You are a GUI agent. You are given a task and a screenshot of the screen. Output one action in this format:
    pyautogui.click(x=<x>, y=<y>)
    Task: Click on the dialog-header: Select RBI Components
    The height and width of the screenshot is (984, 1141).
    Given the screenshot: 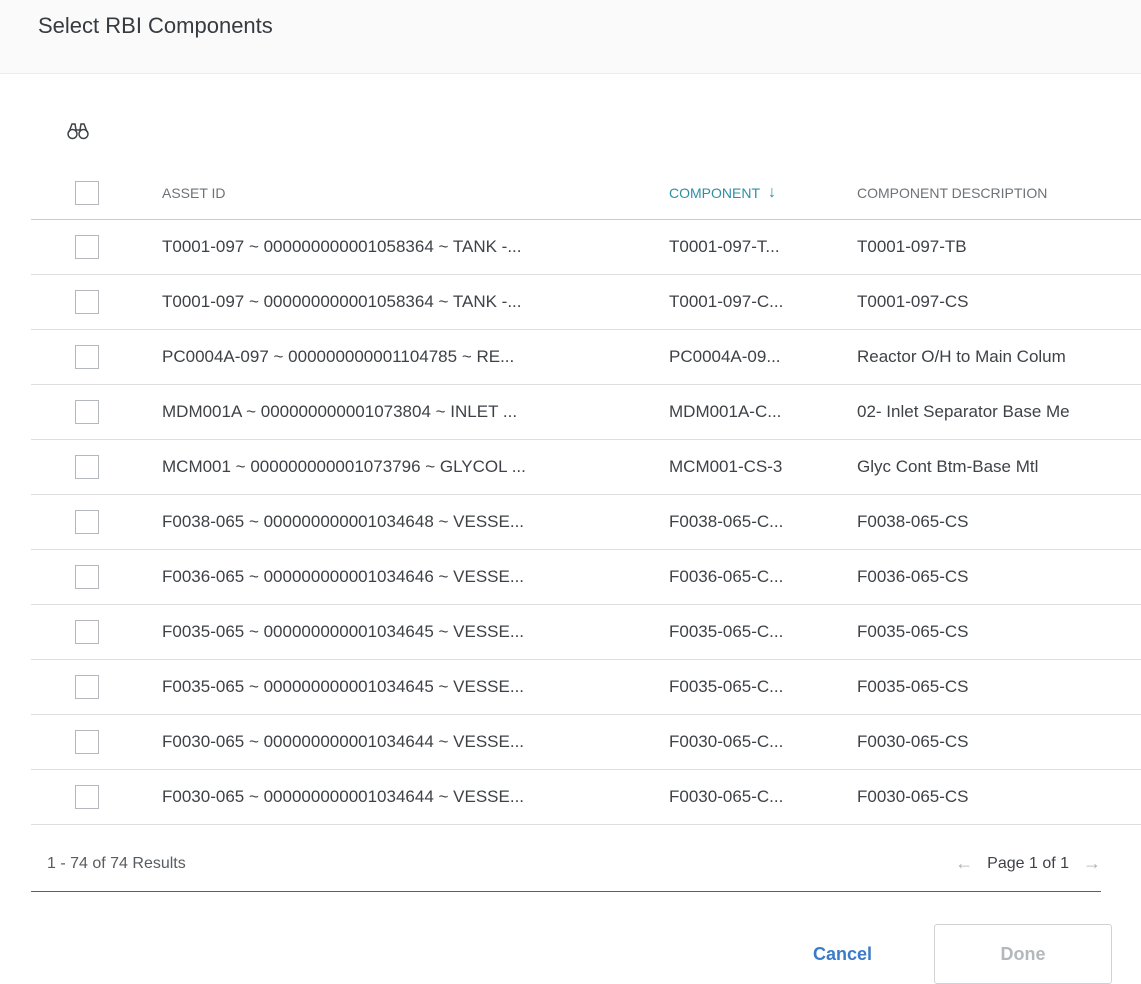 What is the action you would take?
    pyautogui.click(x=570, y=37)
    